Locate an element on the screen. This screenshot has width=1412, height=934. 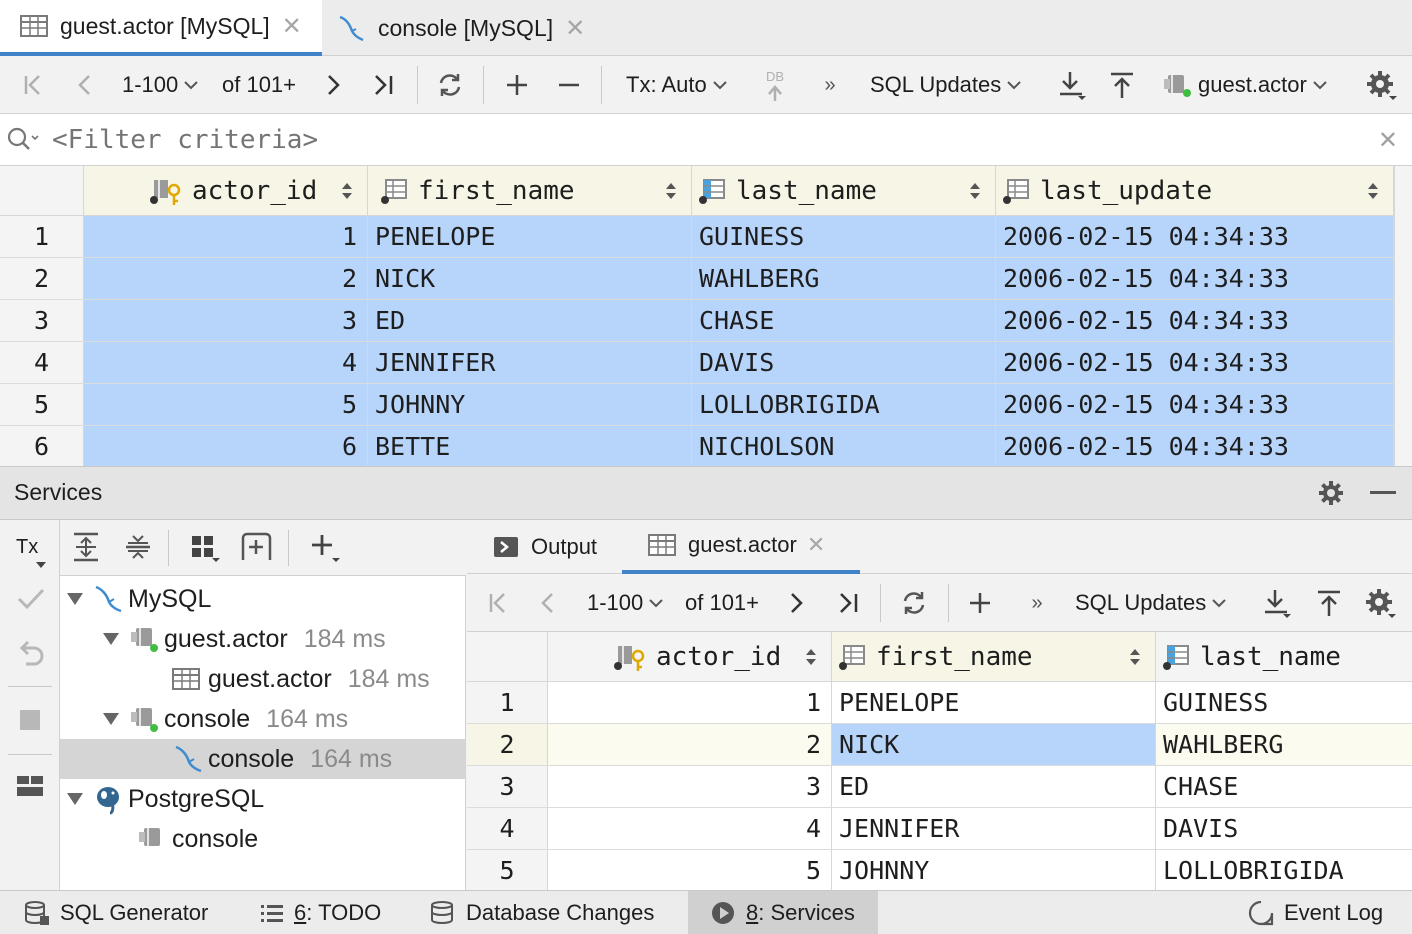
services-button: 8 : Services is located at coordinates (783, 912).